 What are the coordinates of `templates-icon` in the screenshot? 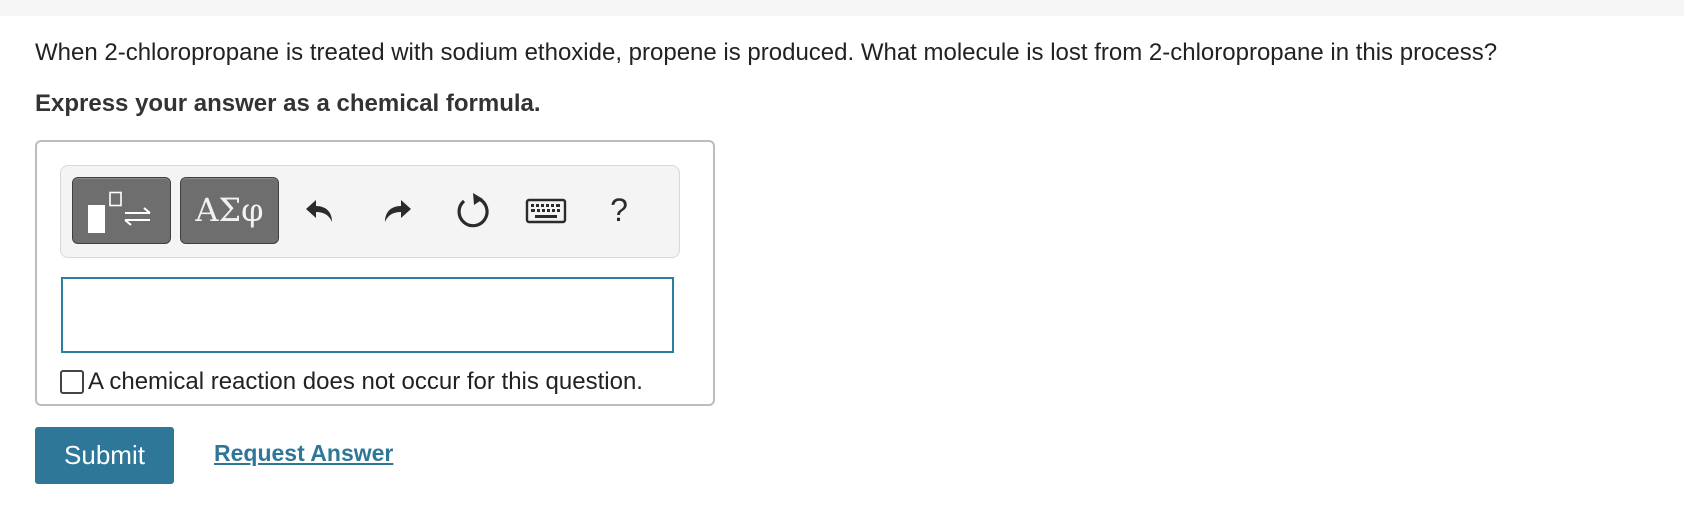 It's located at (119, 212).